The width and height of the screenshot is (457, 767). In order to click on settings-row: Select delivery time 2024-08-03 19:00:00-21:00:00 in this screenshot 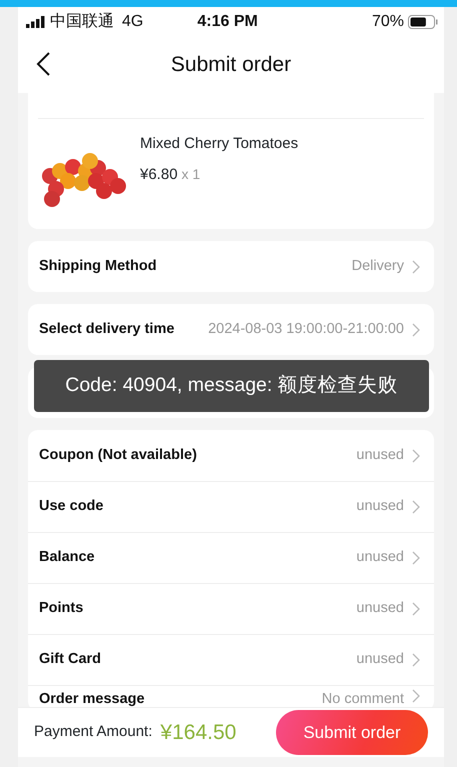, I will do `click(231, 329)`.